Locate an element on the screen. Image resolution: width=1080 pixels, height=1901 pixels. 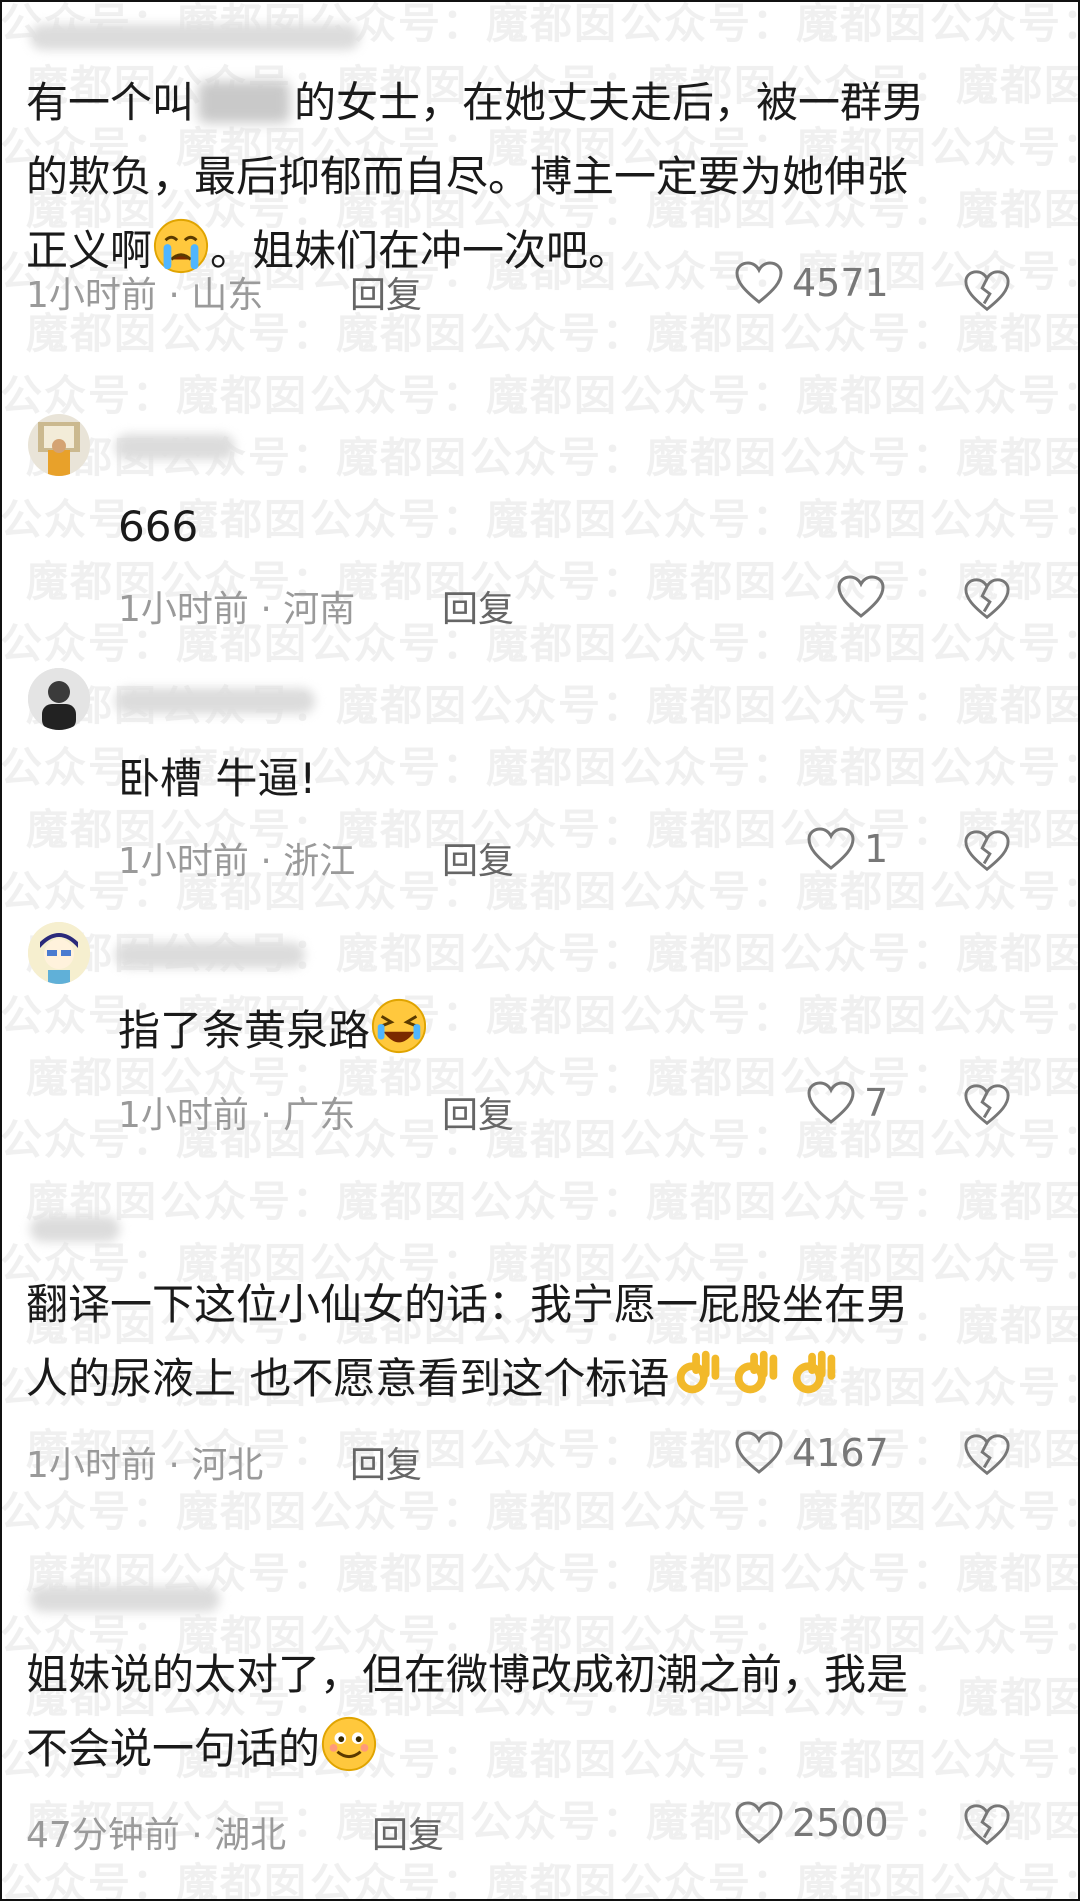
comment-meta: 1小时前 · 河南 is located at coordinates (237, 609).